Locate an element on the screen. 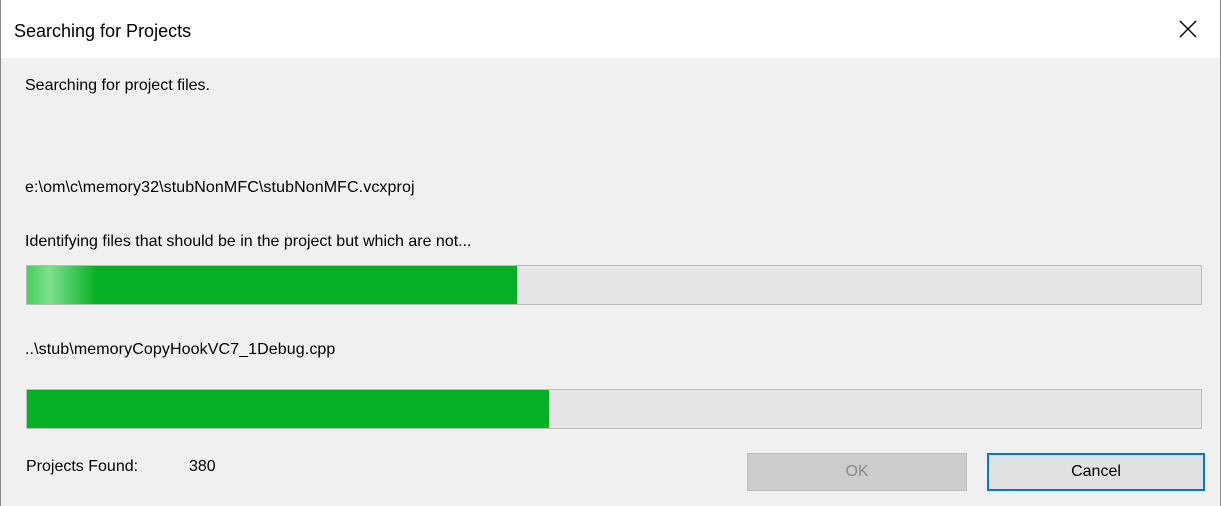 Image resolution: width=1221 pixels, height=506 pixels. overall-progress-fill is located at coordinates (272, 285).